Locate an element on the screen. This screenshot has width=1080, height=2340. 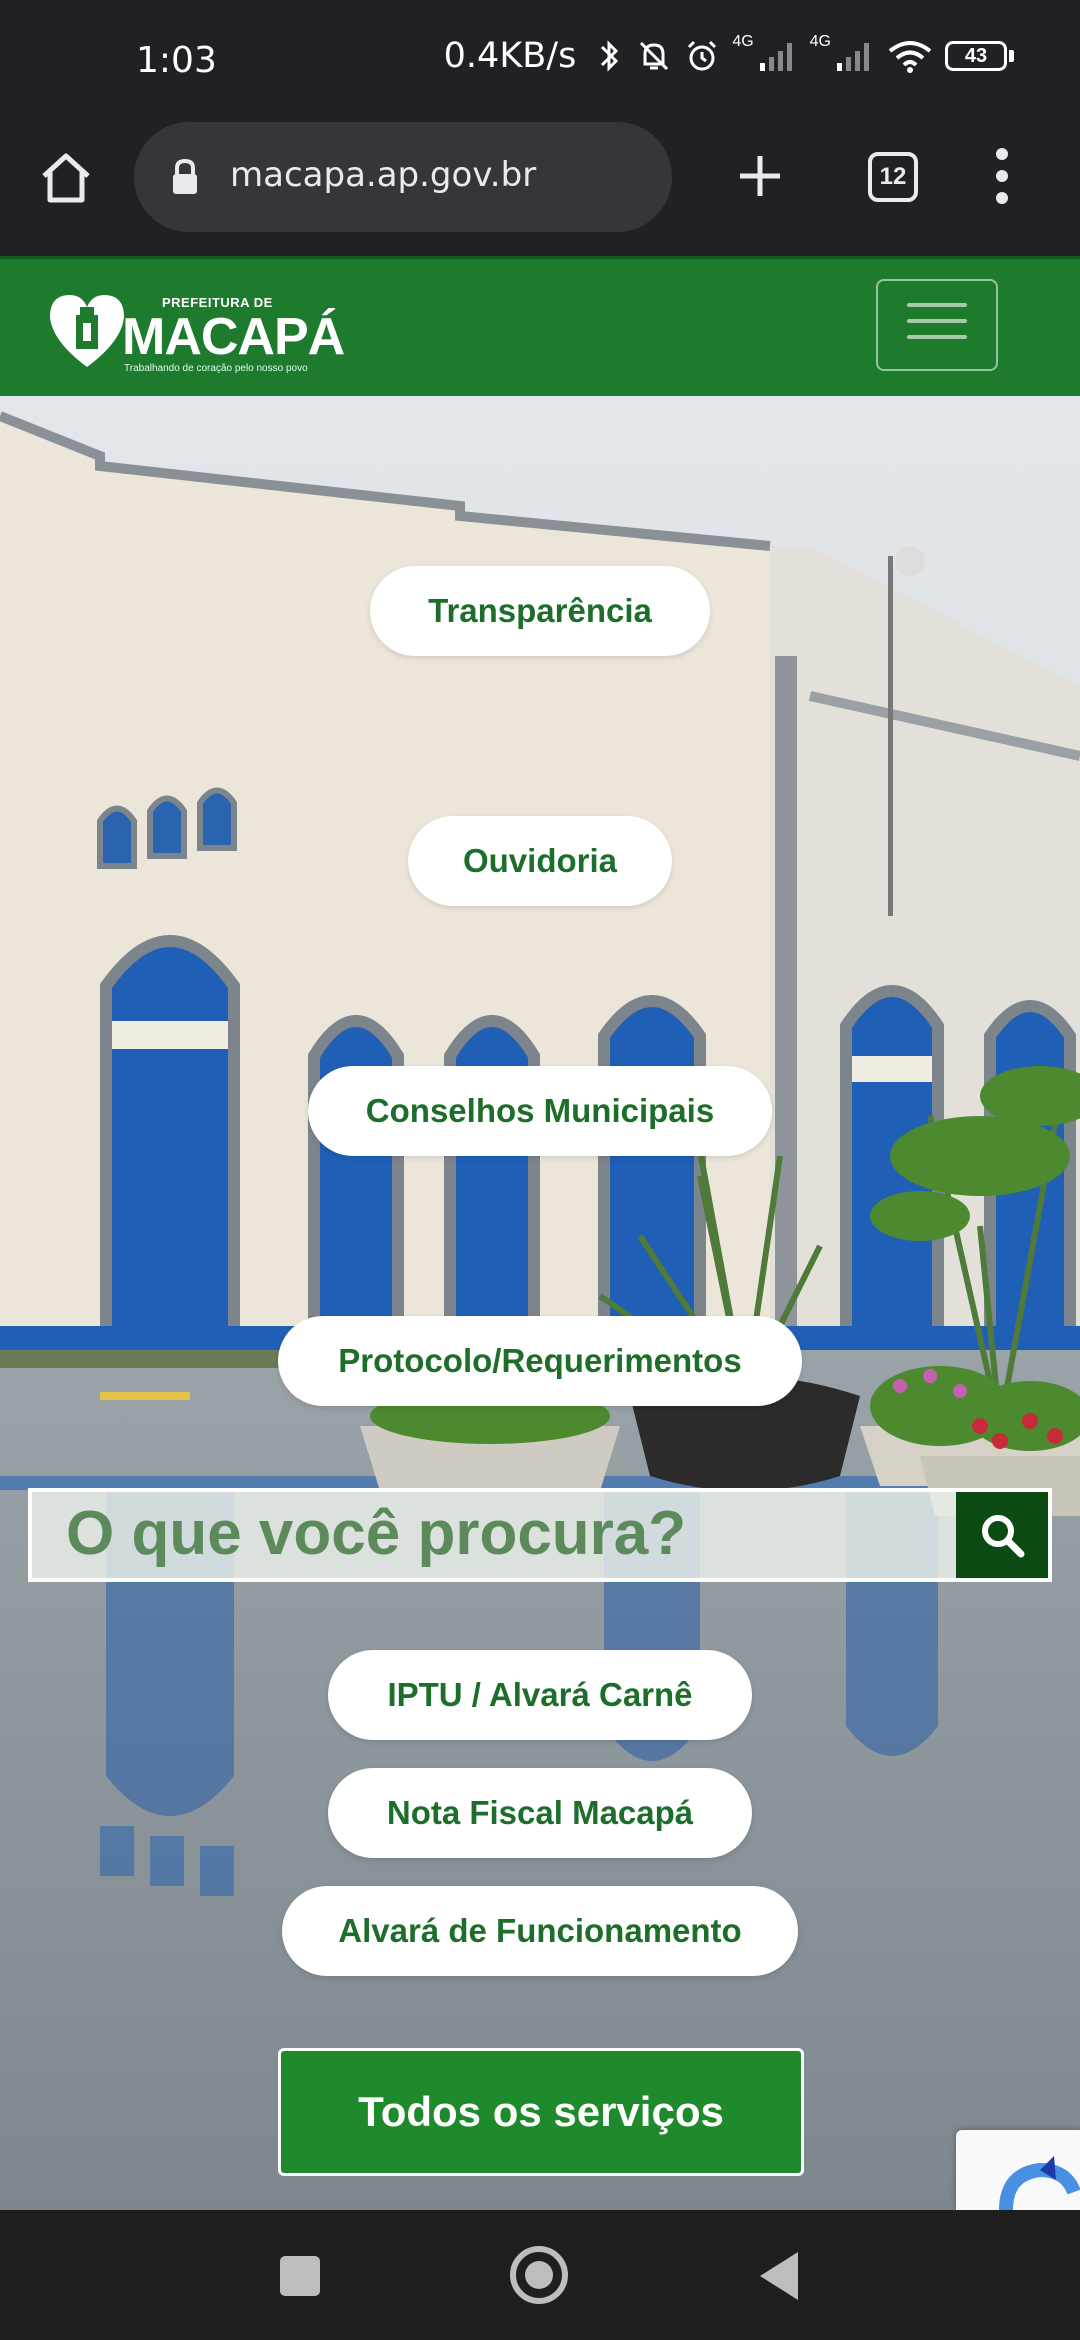
recaptcha-badge is located at coordinates (1018, 2170).